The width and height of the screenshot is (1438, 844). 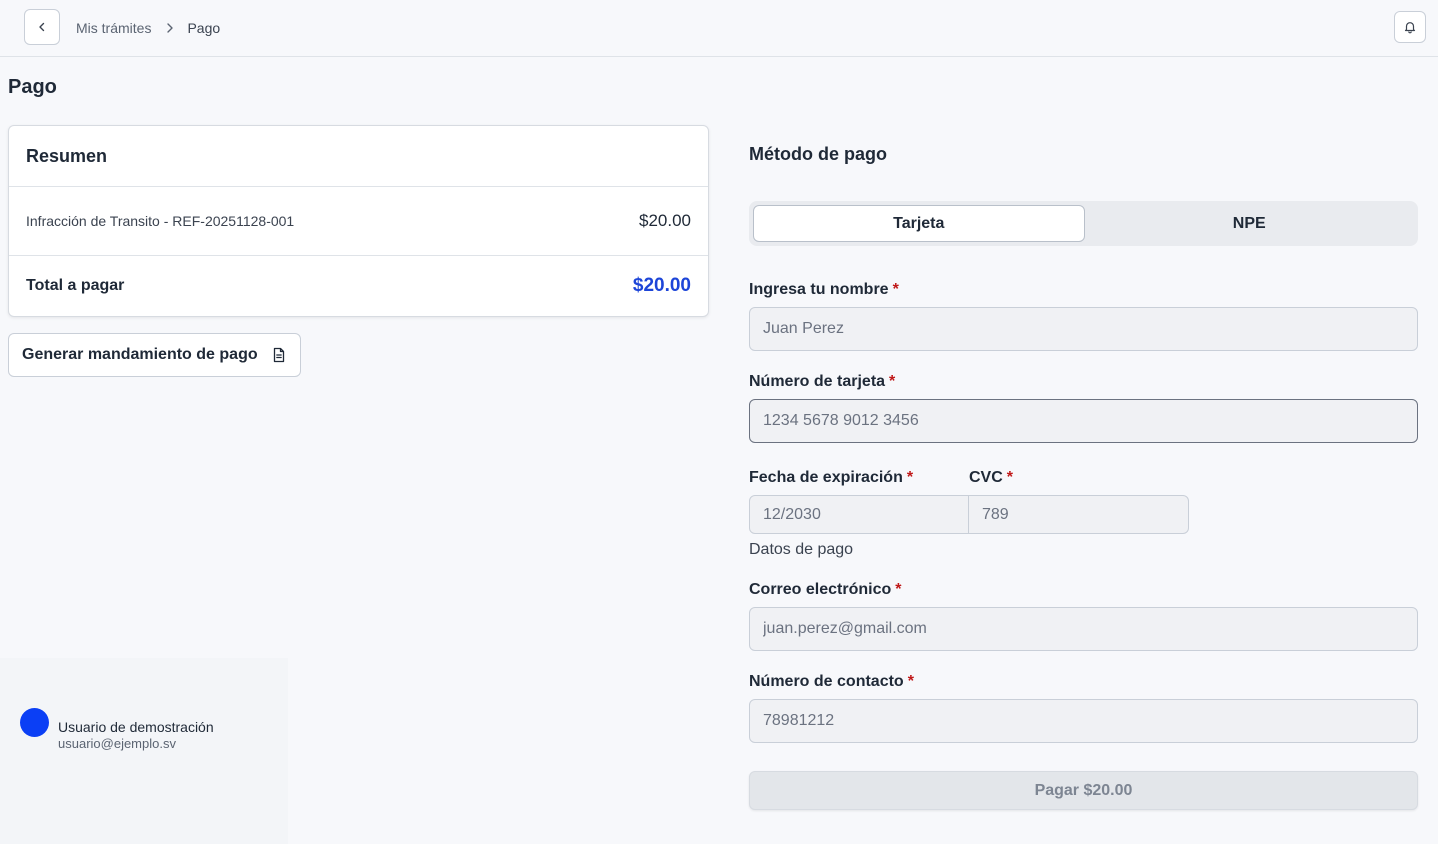 What do you see at coordinates (1079, 514) in the screenshot?
I see `cvc-input` at bounding box center [1079, 514].